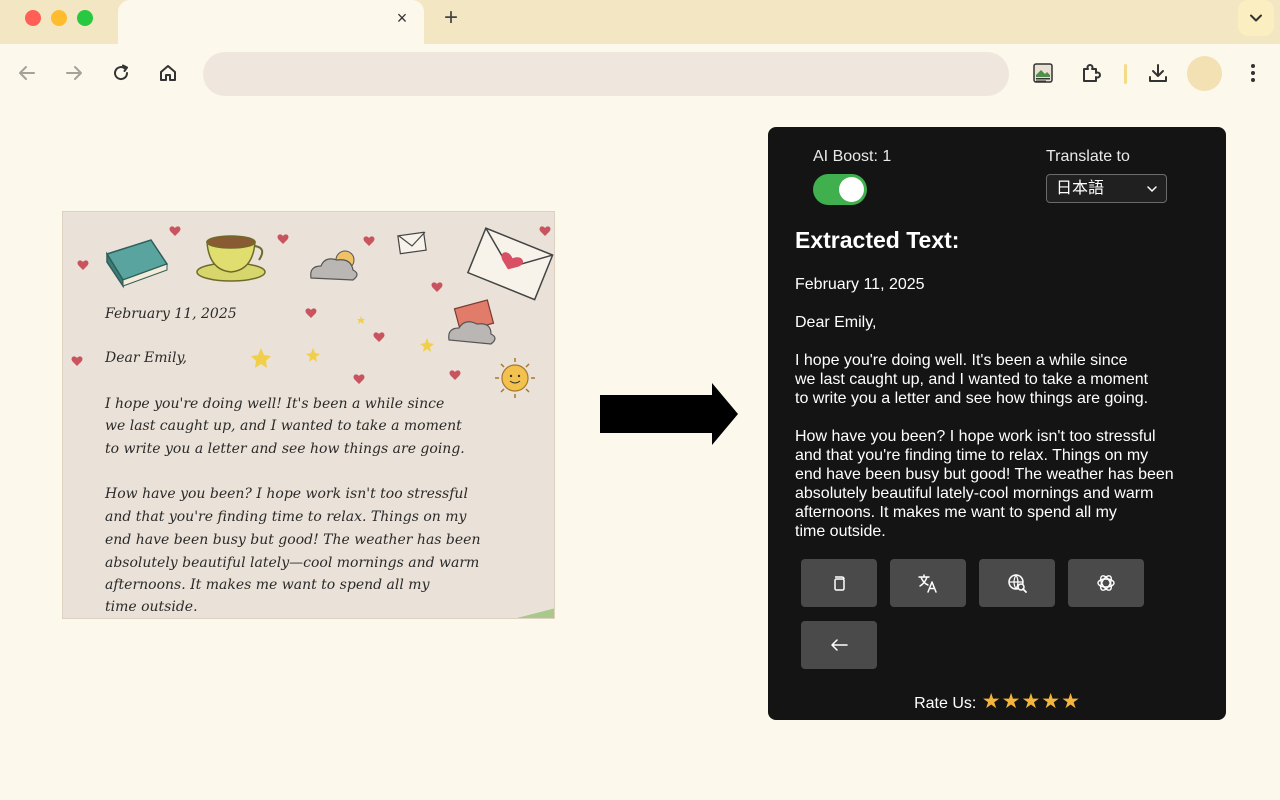 This screenshot has width=1280, height=800. Describe the element at coordinates (271, 22) in the screenshot. I see `active-tab: ×` at that location.